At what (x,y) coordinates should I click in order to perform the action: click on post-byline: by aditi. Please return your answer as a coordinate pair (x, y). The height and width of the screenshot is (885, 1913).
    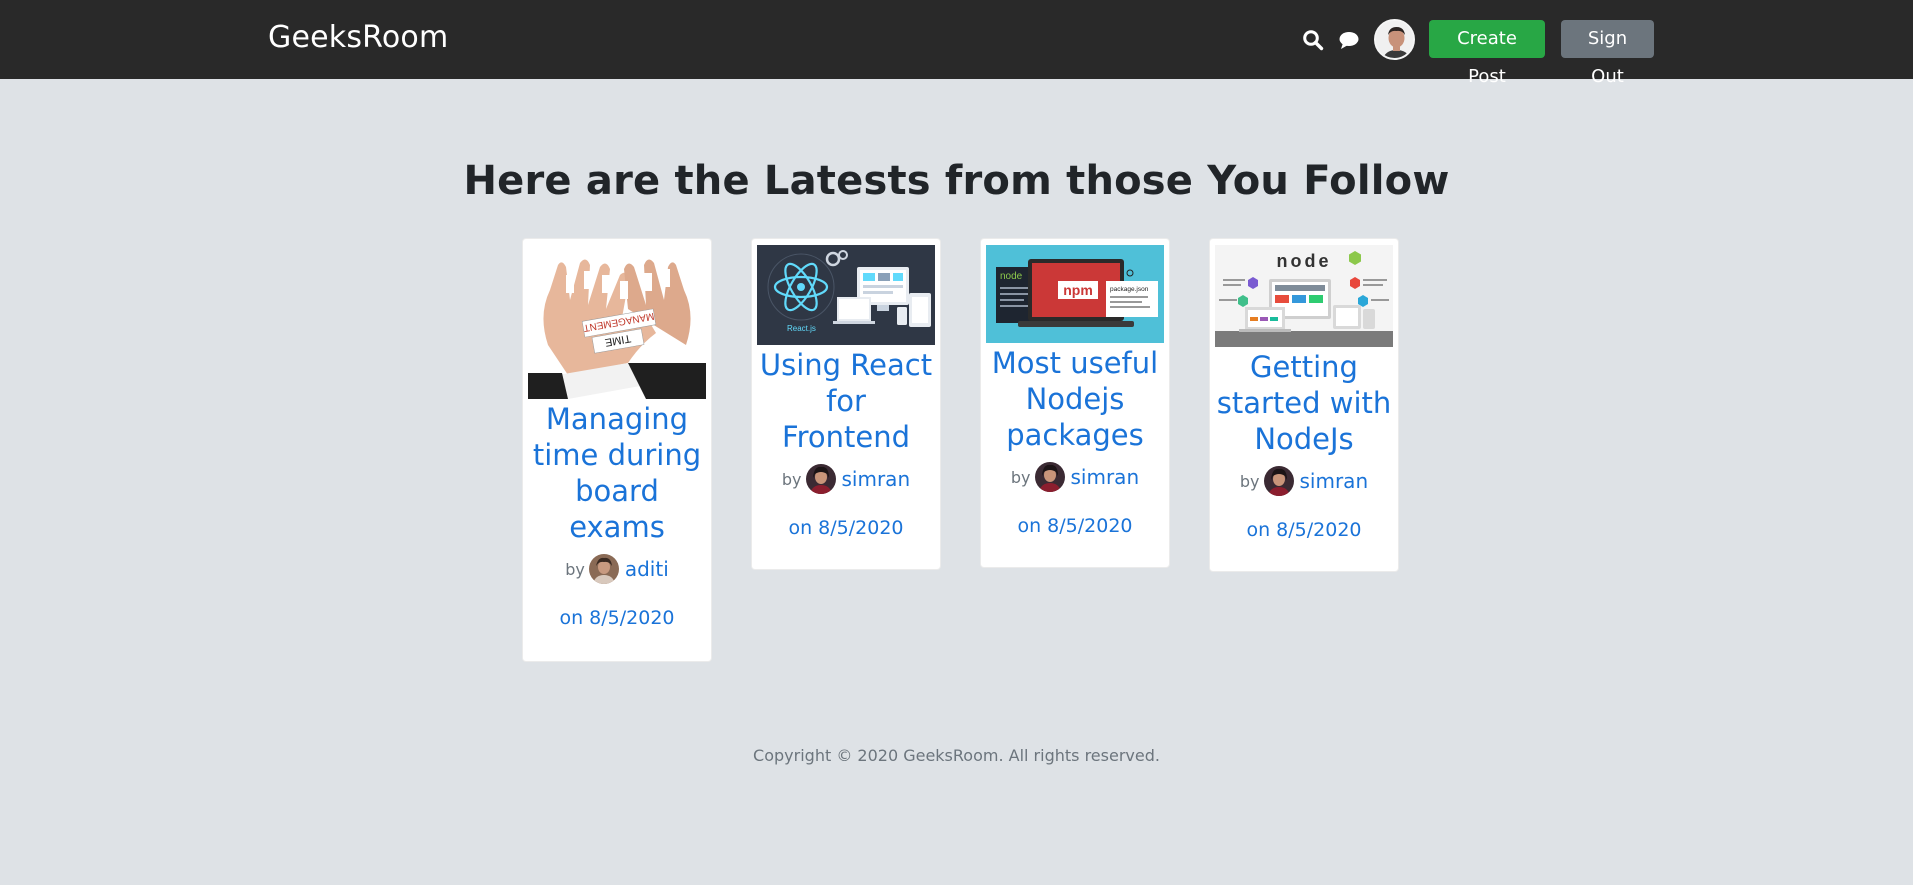
    Looking at the image, I should click on (617, 569).